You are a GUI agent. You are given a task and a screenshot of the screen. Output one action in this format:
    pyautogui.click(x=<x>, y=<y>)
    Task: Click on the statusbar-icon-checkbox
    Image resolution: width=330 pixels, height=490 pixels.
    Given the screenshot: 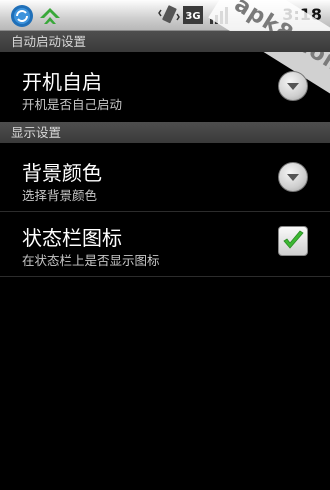 What is the action you would take?
    pyautogui.click(x=293, y=241)
    